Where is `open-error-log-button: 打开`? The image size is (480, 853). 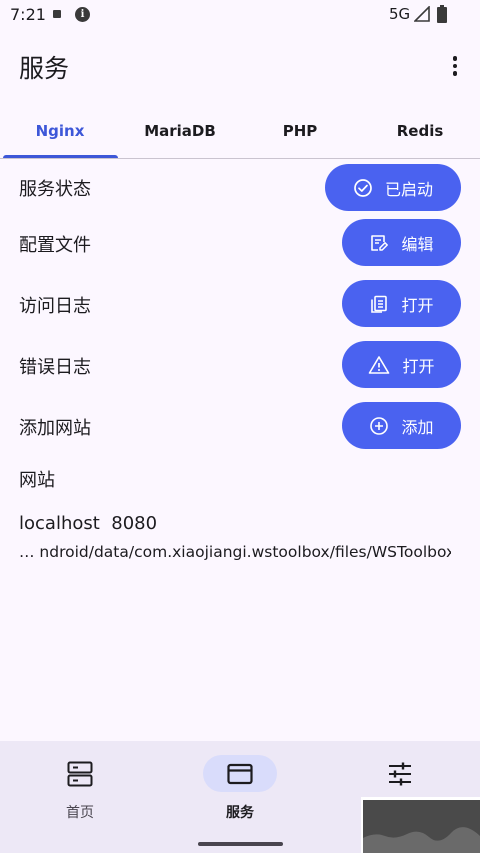 open-error-log-button: 打开 is located at coordinates (401, 364).